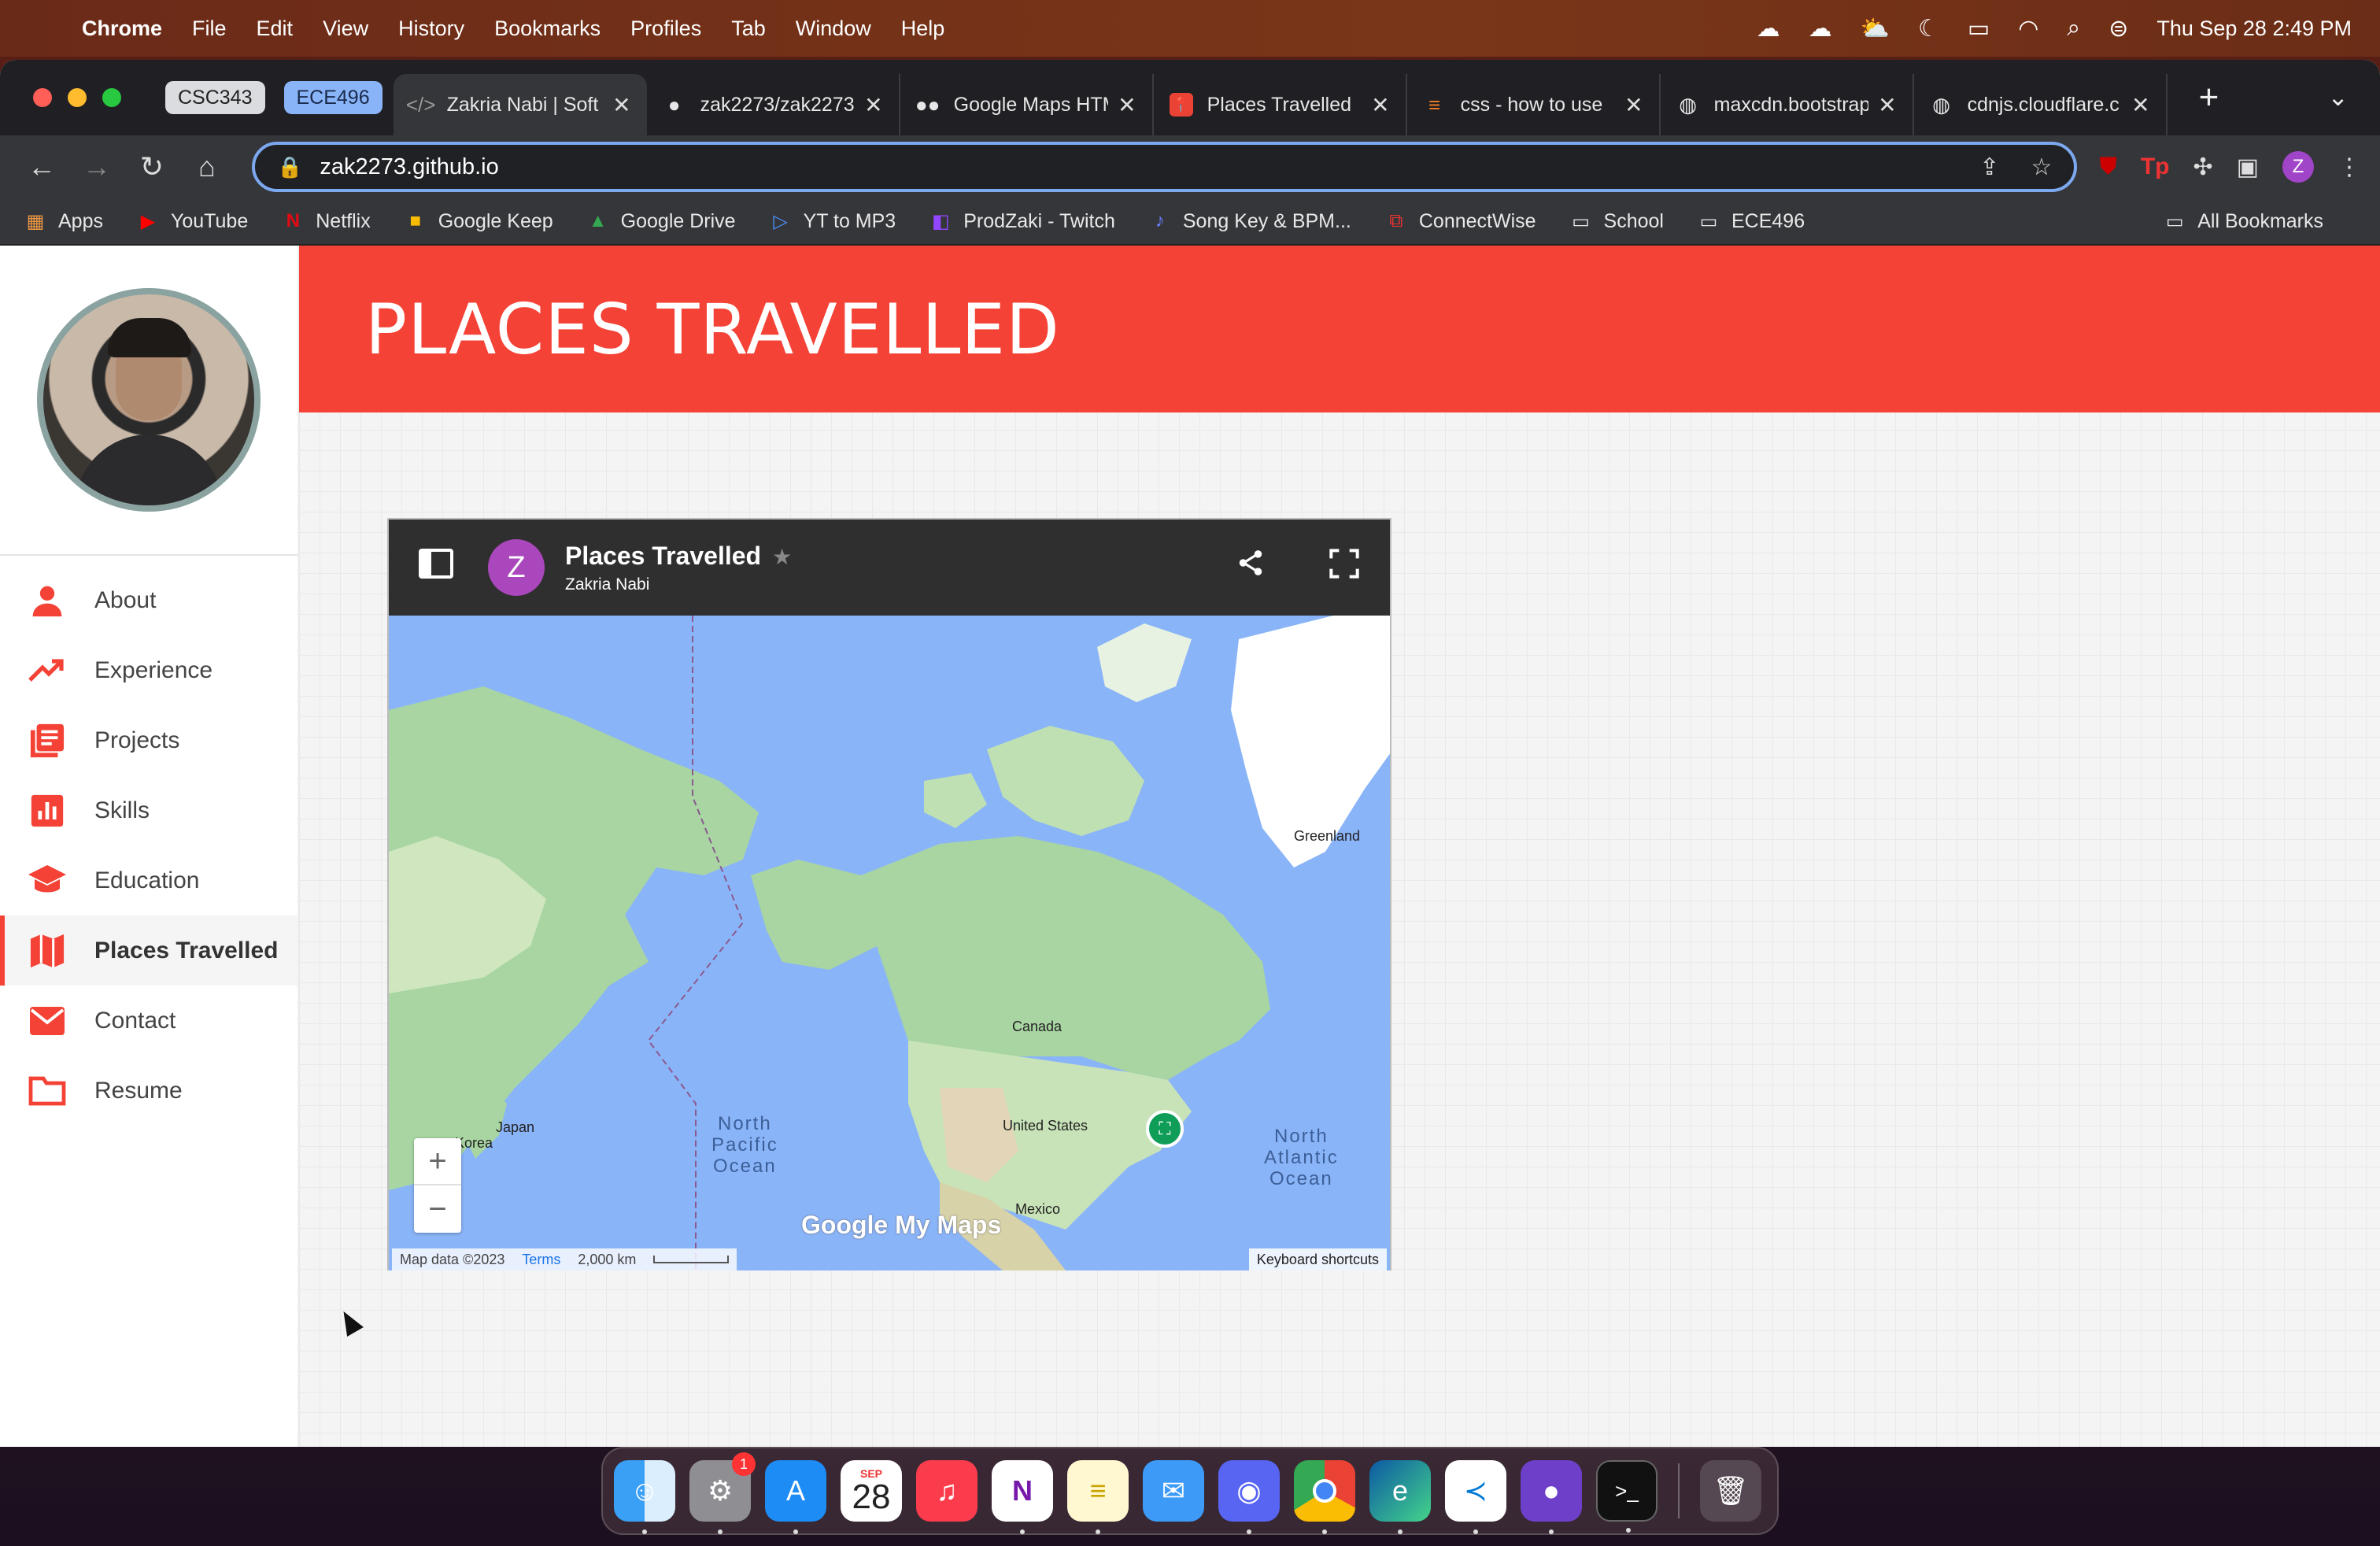 This screenshot has height=1546, width=2380. Describe the element at coordinates (345, 29) in the screenshot. I see `menu-view: View` at that location.